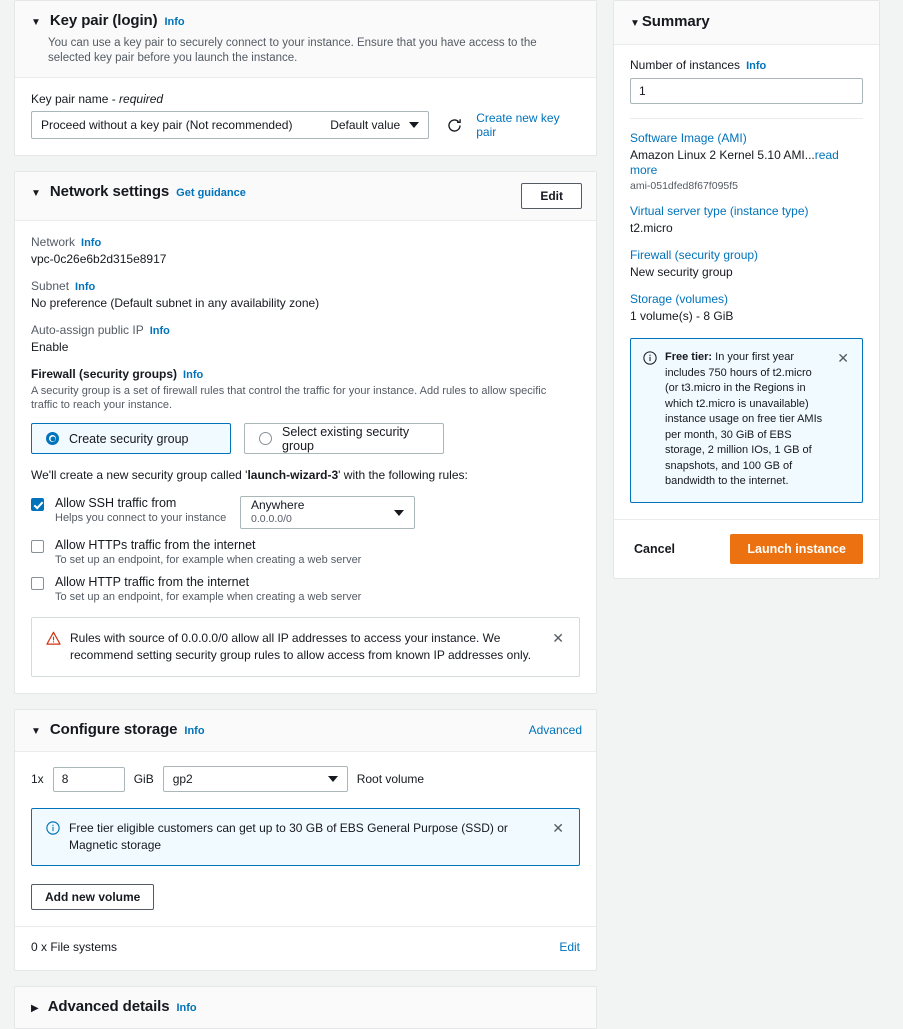 The width and height of the screenshot is (903, 1029). What do you see at coordinates (682, 316) in the screenshot?
I see `summary-storage-value: 1 volume(s) - 8 GiB` at bounding box center [682, 316].